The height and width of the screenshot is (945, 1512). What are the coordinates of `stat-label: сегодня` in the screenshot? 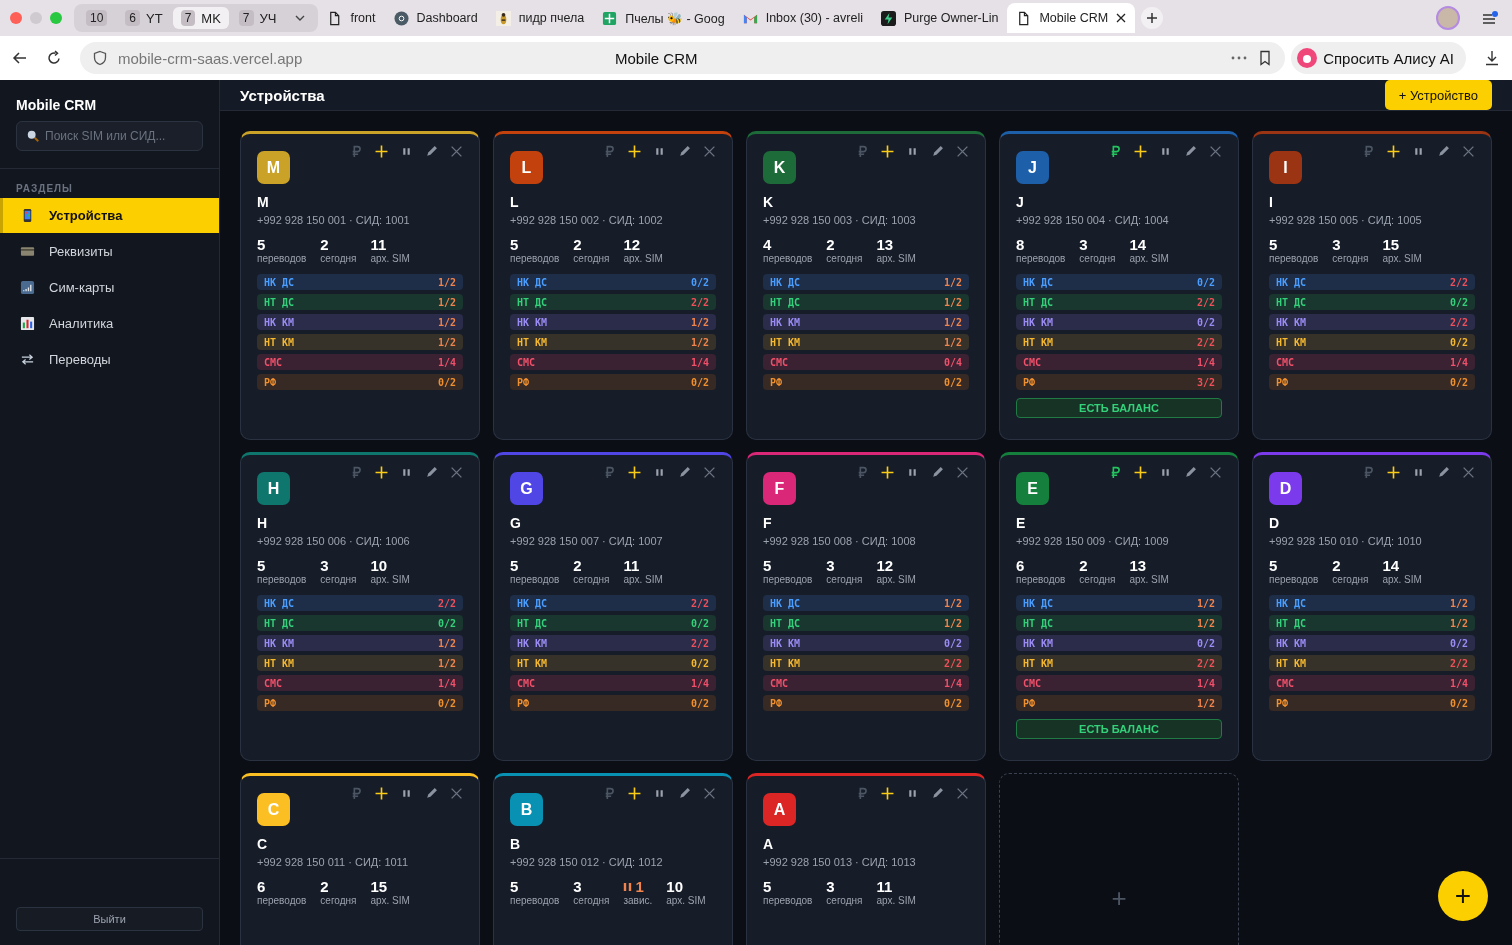 It's located at (1097, 258).